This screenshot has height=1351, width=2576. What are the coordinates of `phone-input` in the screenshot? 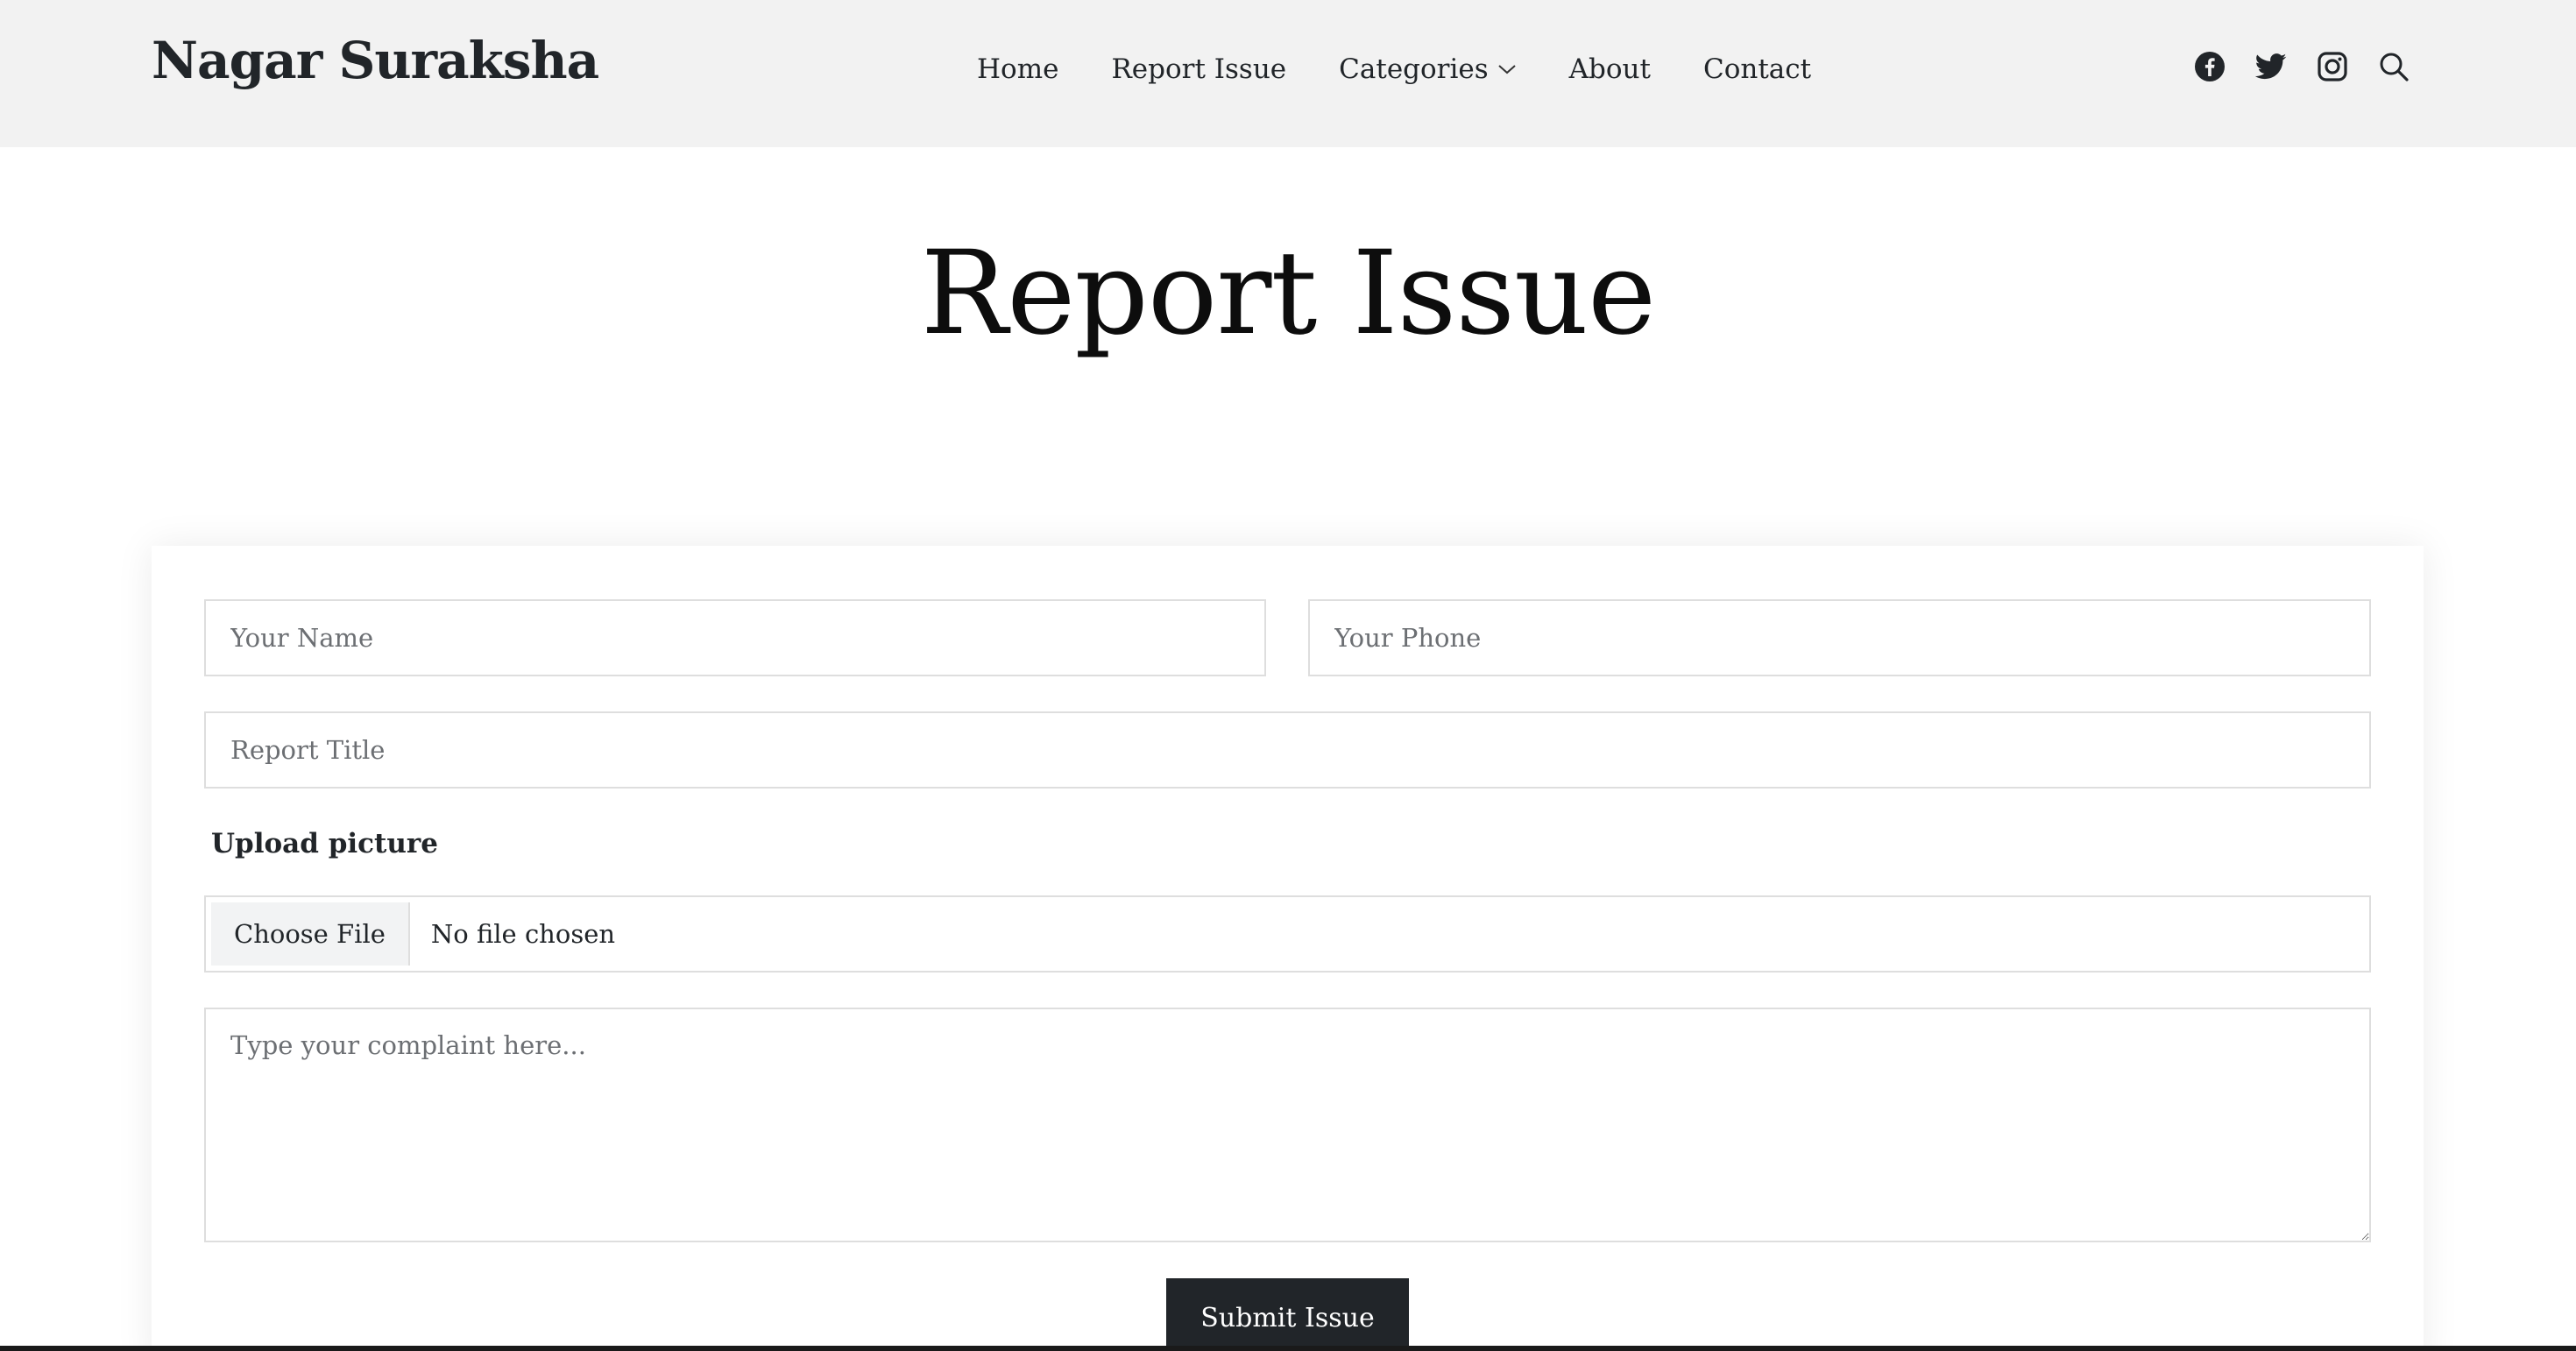 It's located at (1839, 637).